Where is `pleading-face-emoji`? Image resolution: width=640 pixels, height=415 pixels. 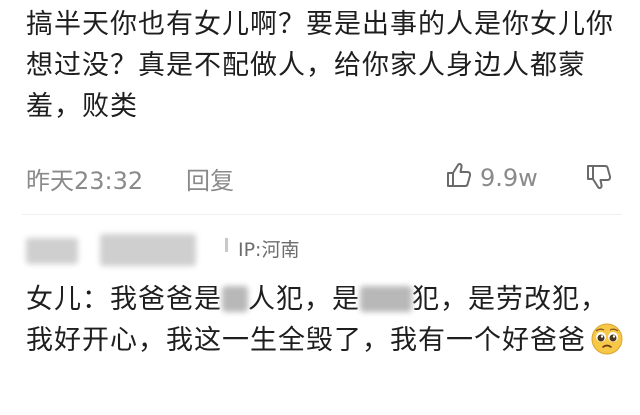 pleading-face-emoji is located at coordinates (607, 339).